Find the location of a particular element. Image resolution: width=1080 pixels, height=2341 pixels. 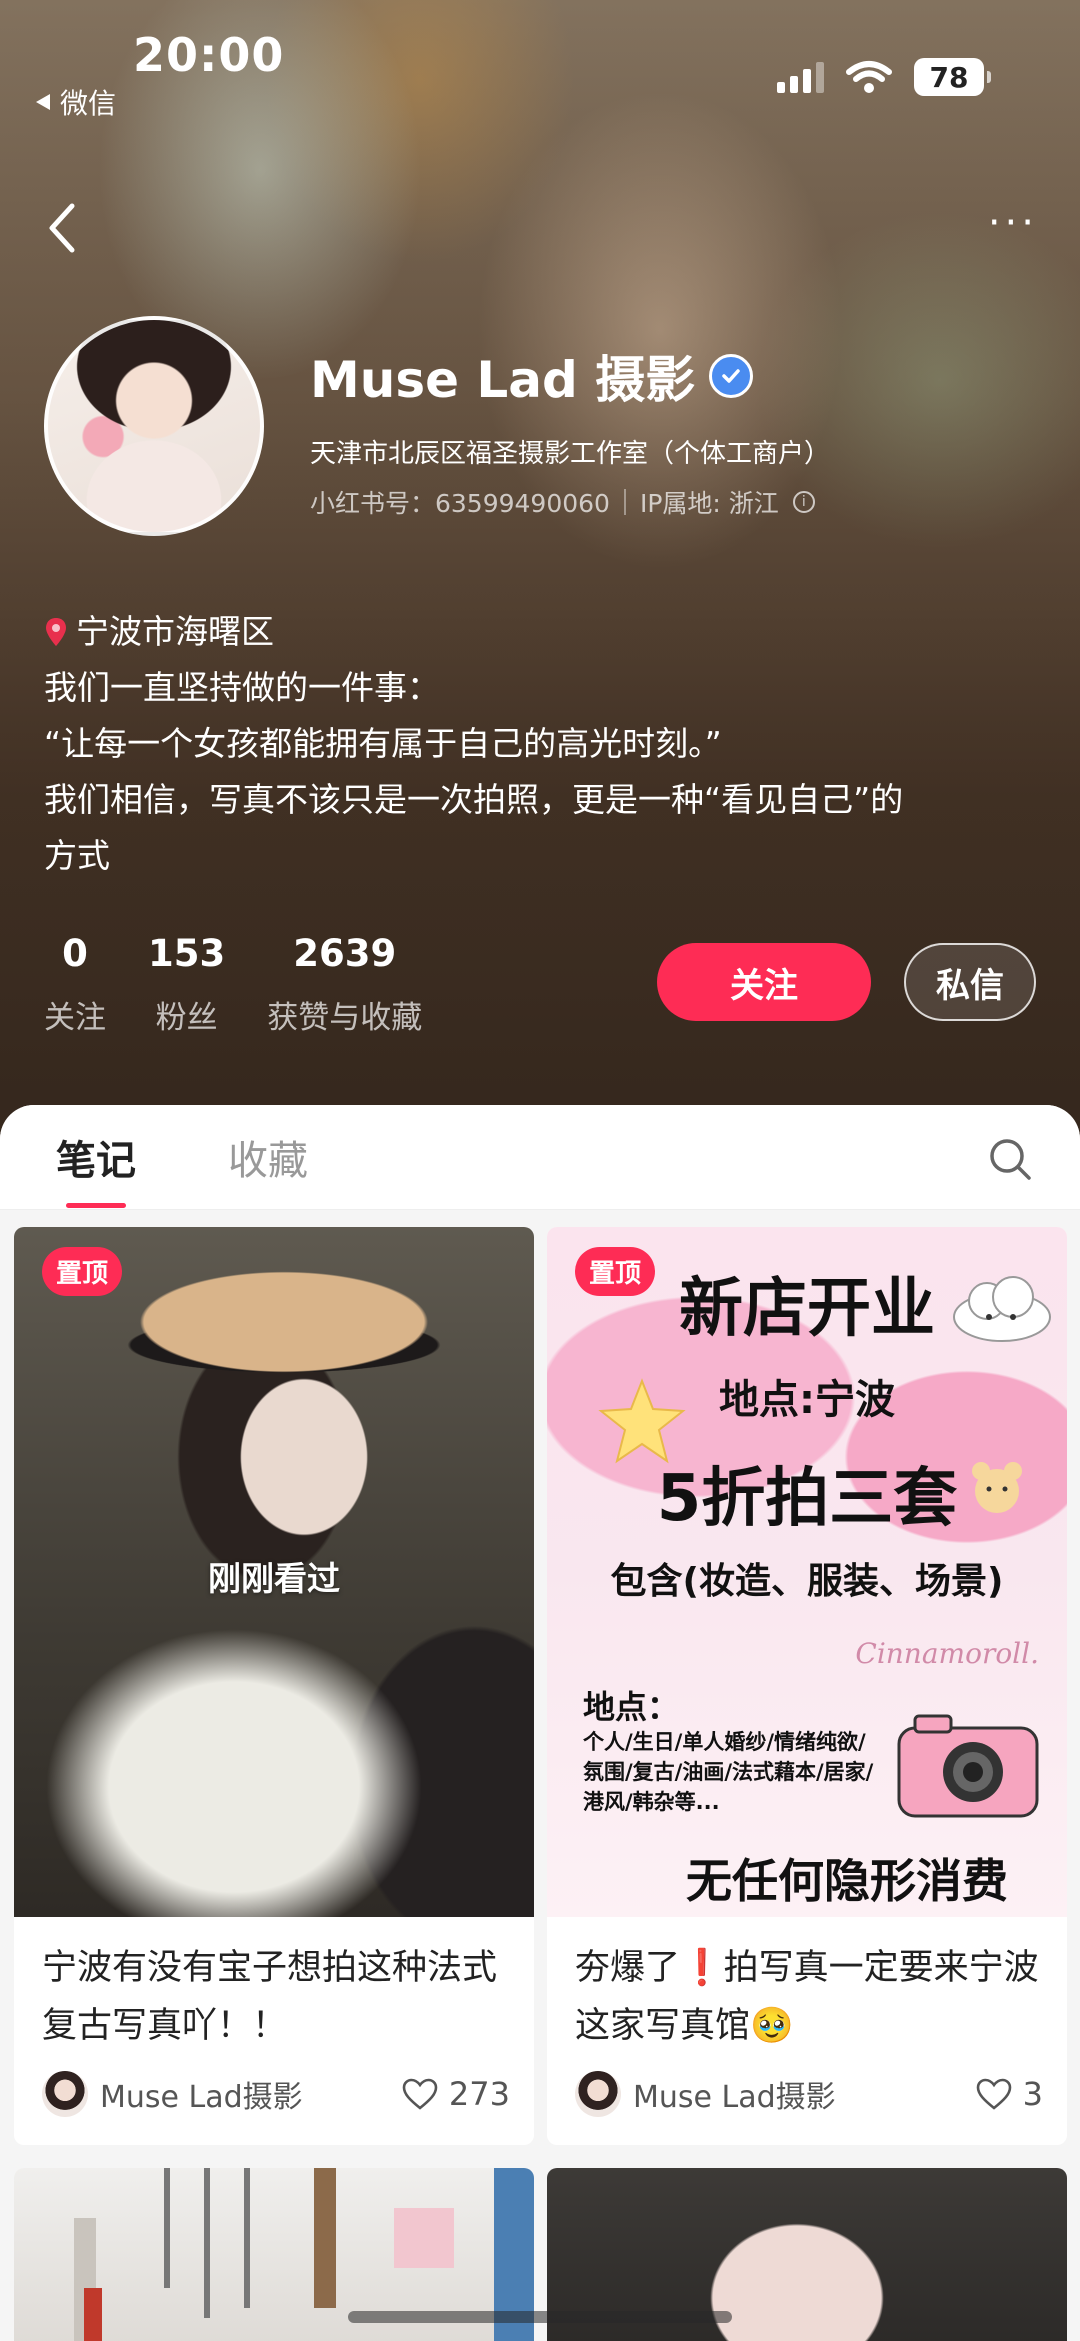

back-app-label: 微信 is located at coordinates (88, 103).